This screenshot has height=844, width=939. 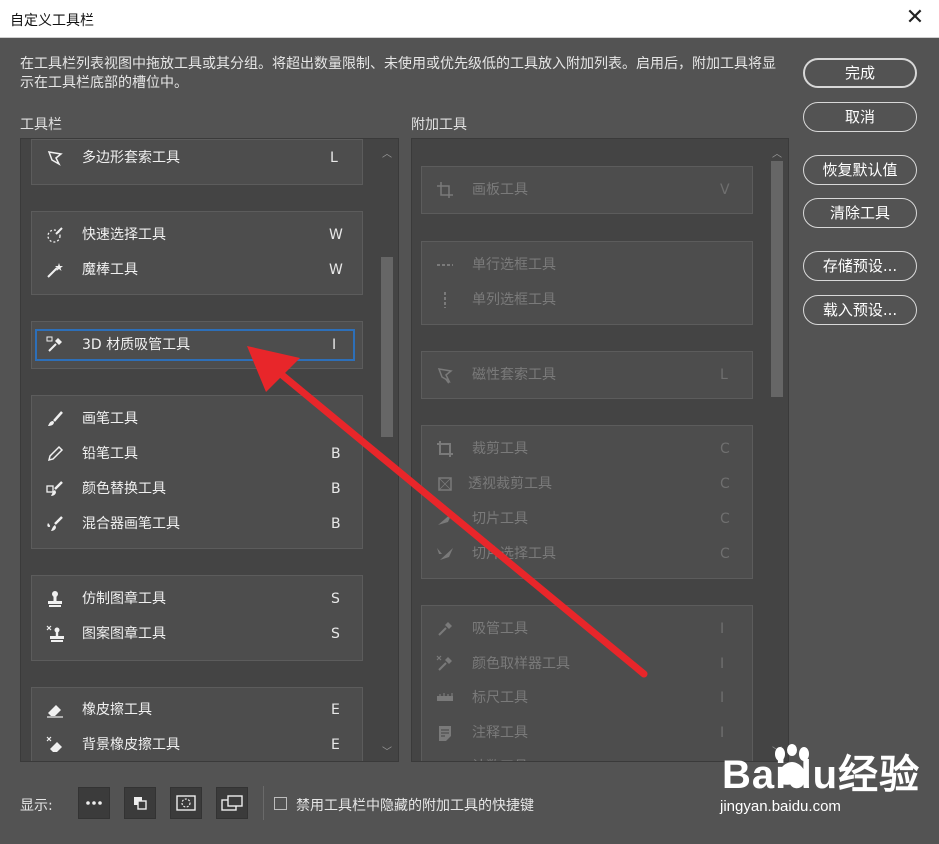 I want to click on watermark: Baidu经验 jingyan.baidu.com, so click(x=826, y=784).